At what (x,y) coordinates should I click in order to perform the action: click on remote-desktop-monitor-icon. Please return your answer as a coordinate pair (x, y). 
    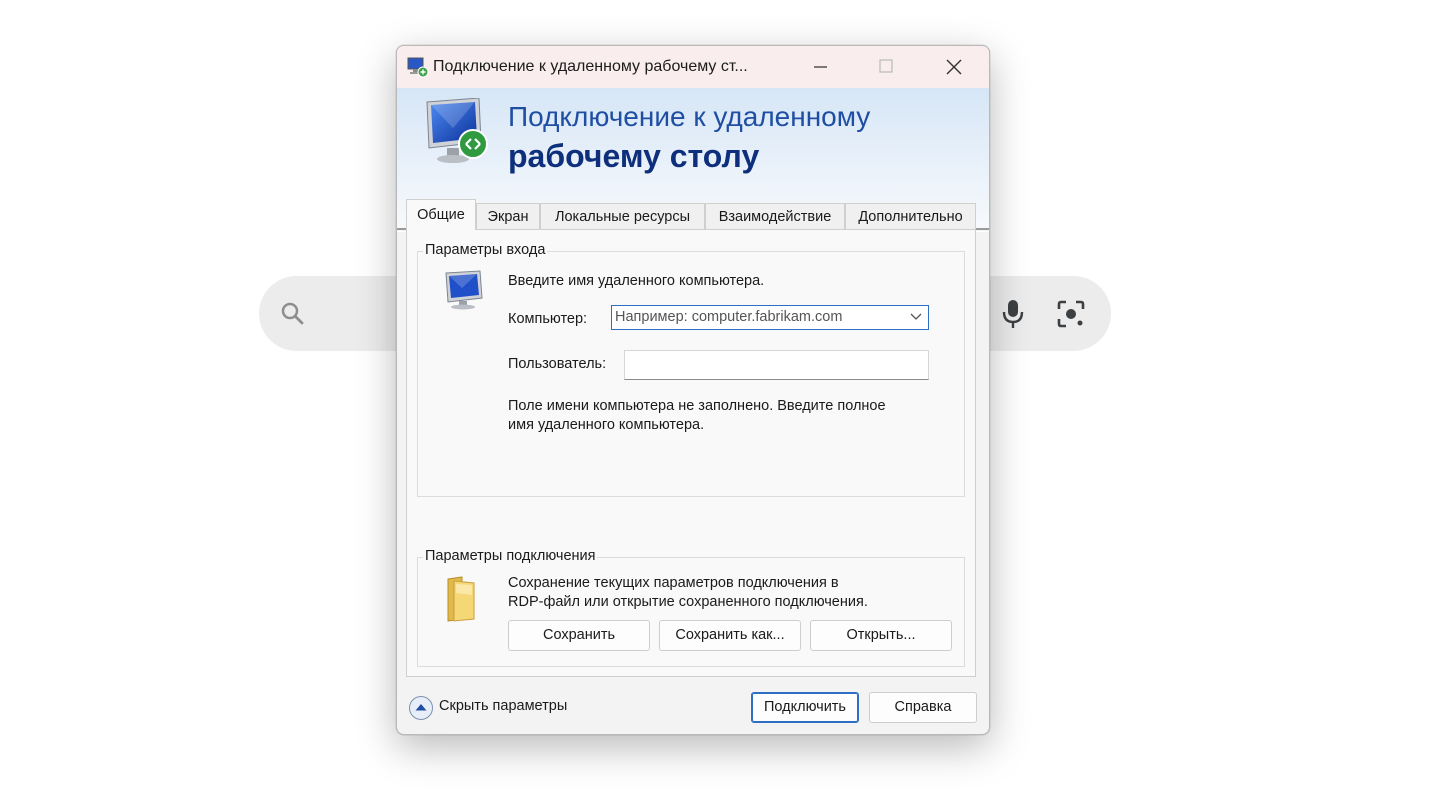
    Looking at the image, I should click on (457, 130).